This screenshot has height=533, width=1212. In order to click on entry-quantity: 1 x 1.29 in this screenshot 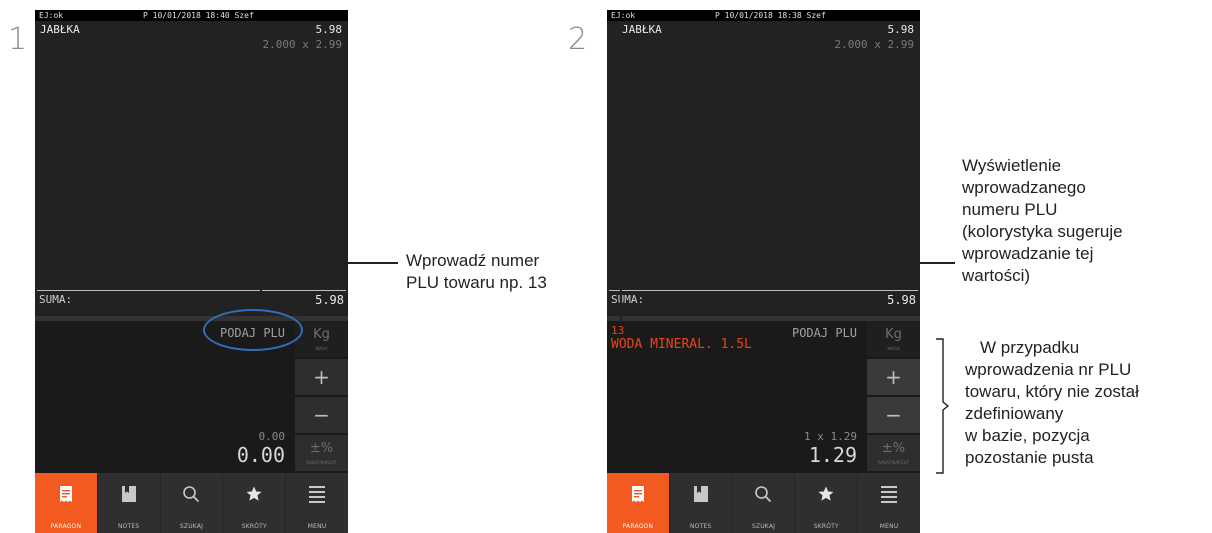, I will do `click(830, 436)`.